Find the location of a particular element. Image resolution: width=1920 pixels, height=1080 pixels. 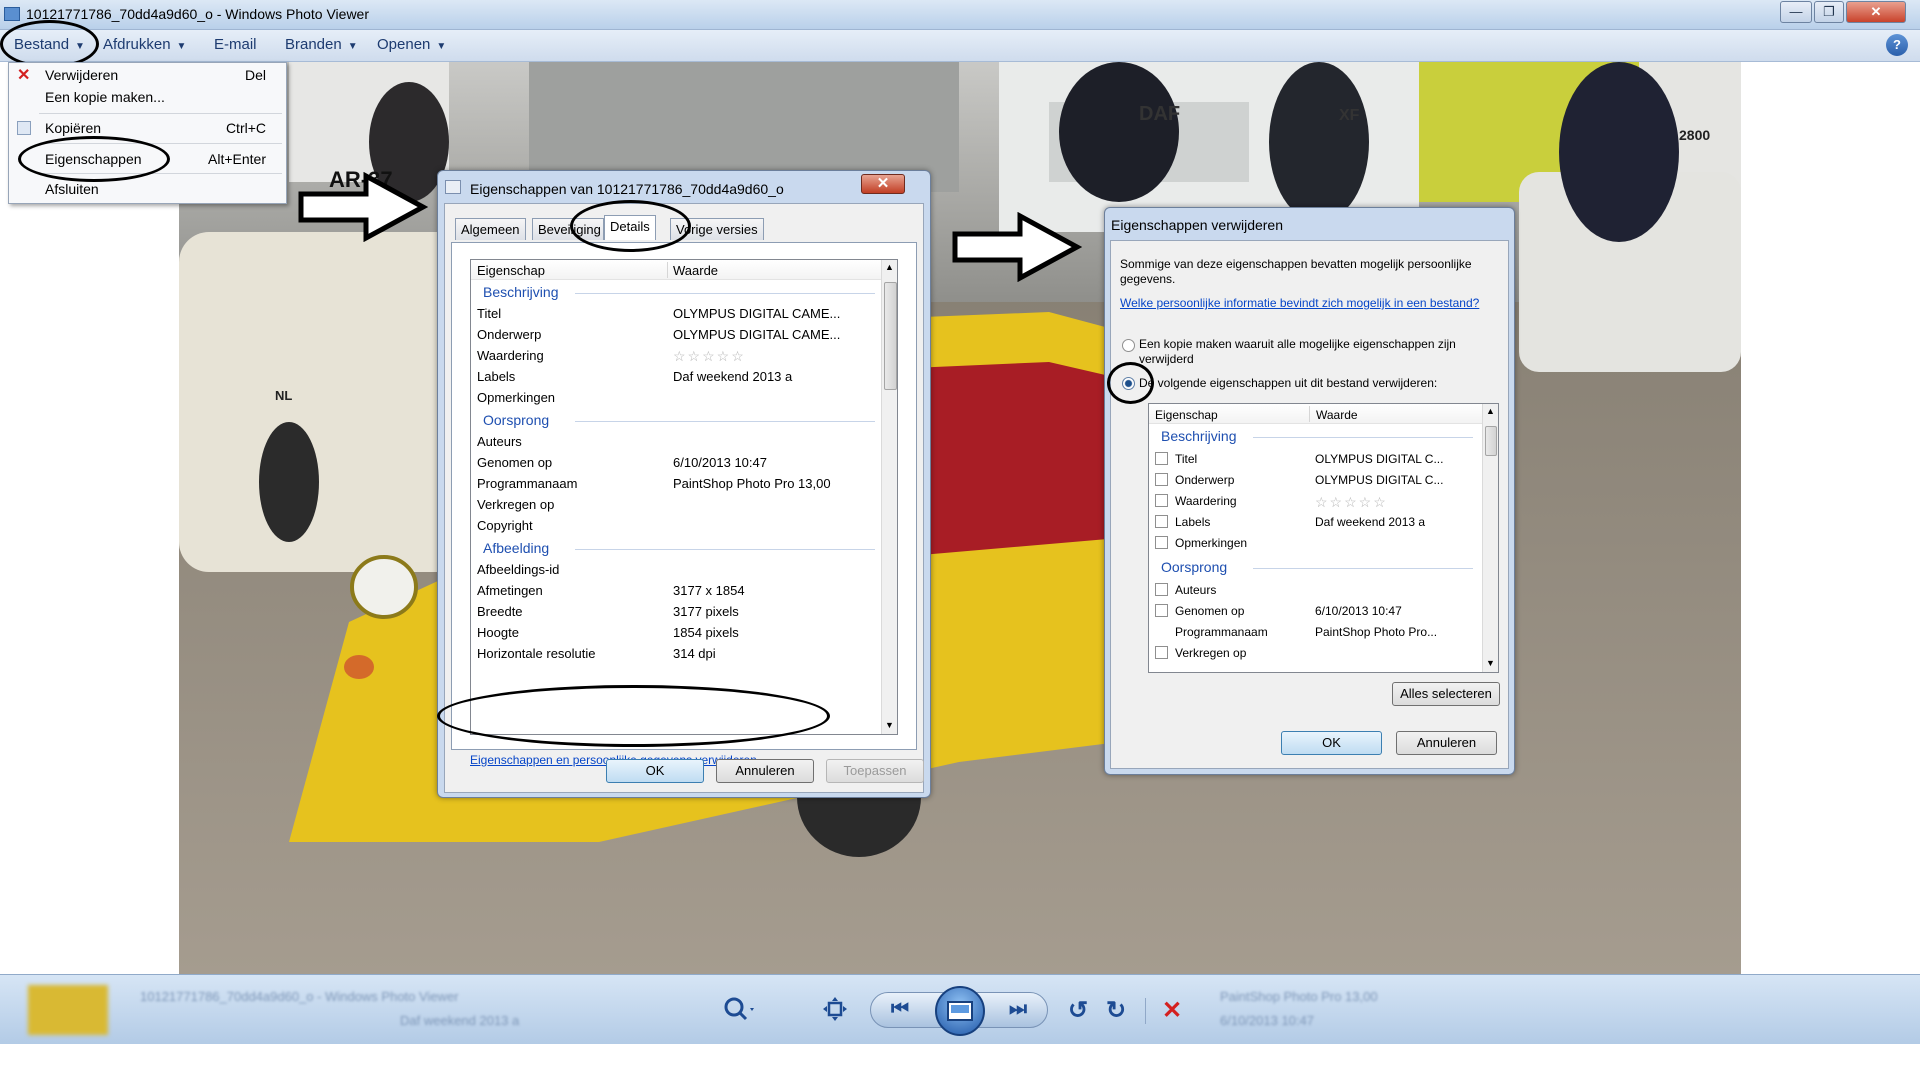

help-icon: ? is located at coordinates (1897, 45).